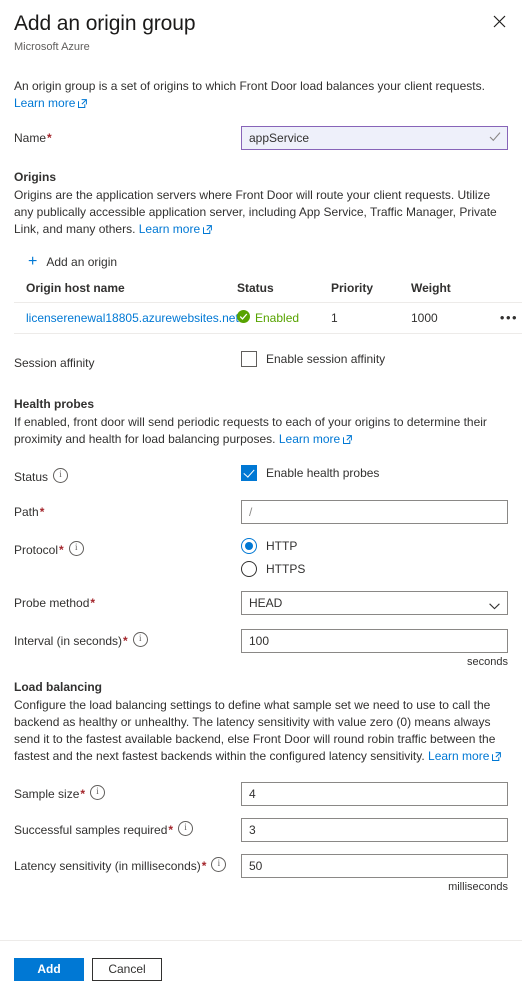  I want to click on probe-path-input, so click(374, 512).